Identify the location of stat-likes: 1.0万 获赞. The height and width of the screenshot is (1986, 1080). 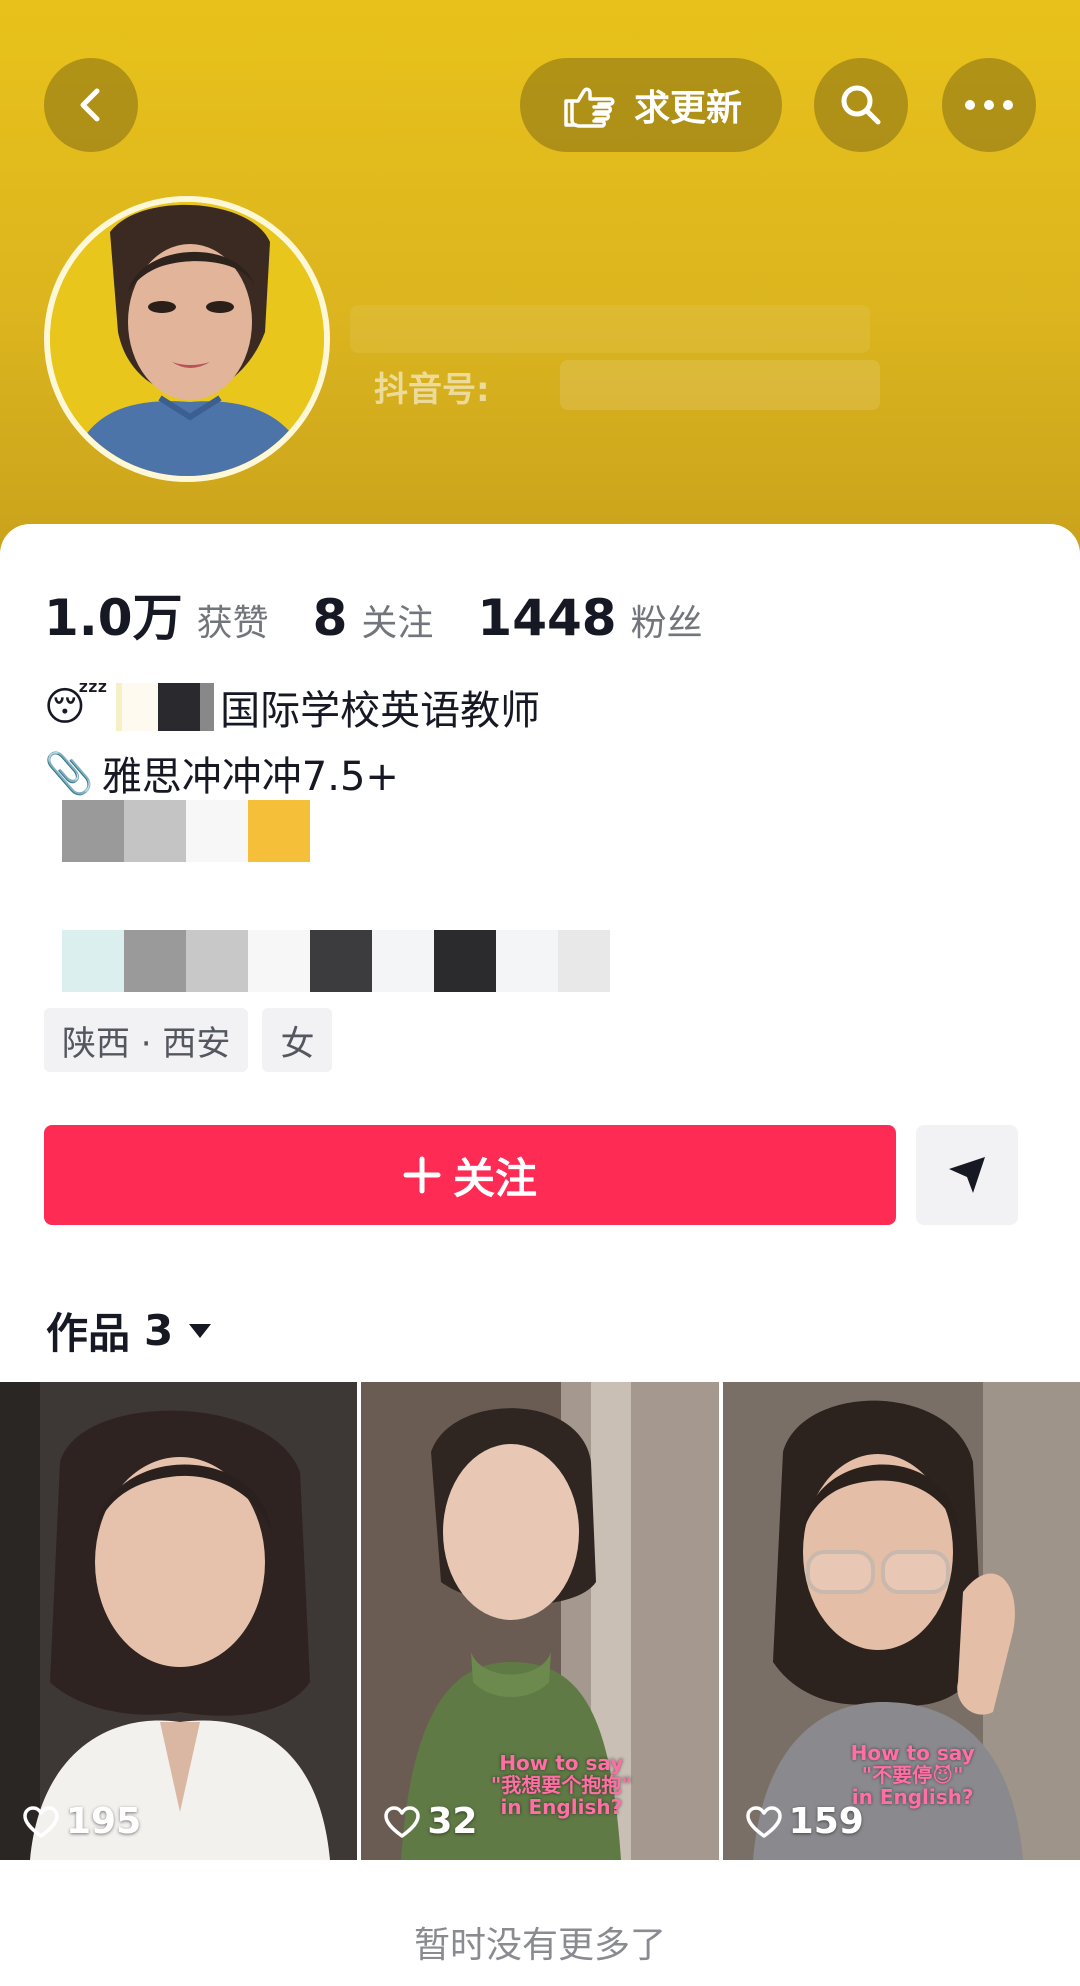
(156, 614).